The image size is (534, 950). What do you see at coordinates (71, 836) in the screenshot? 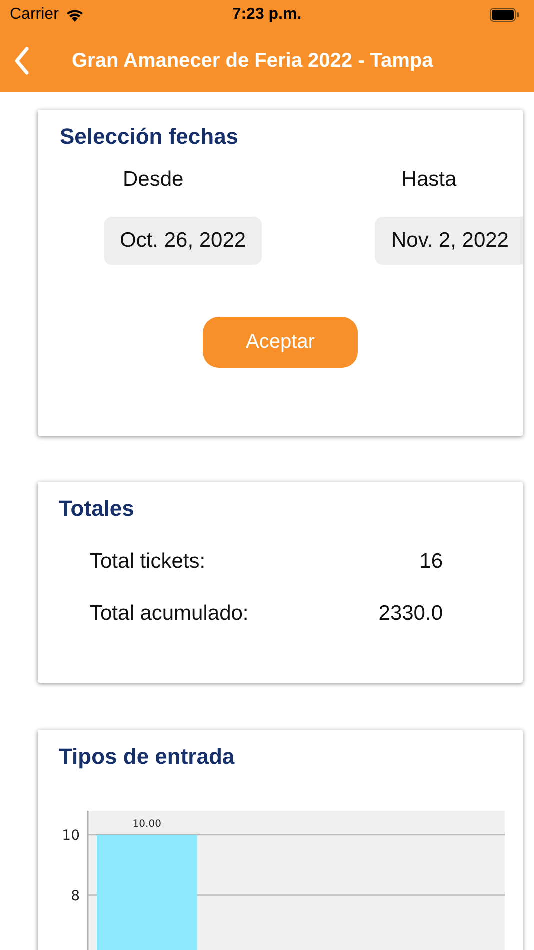
I see `y-tick-label: 10` at bounding box center [71, 836].